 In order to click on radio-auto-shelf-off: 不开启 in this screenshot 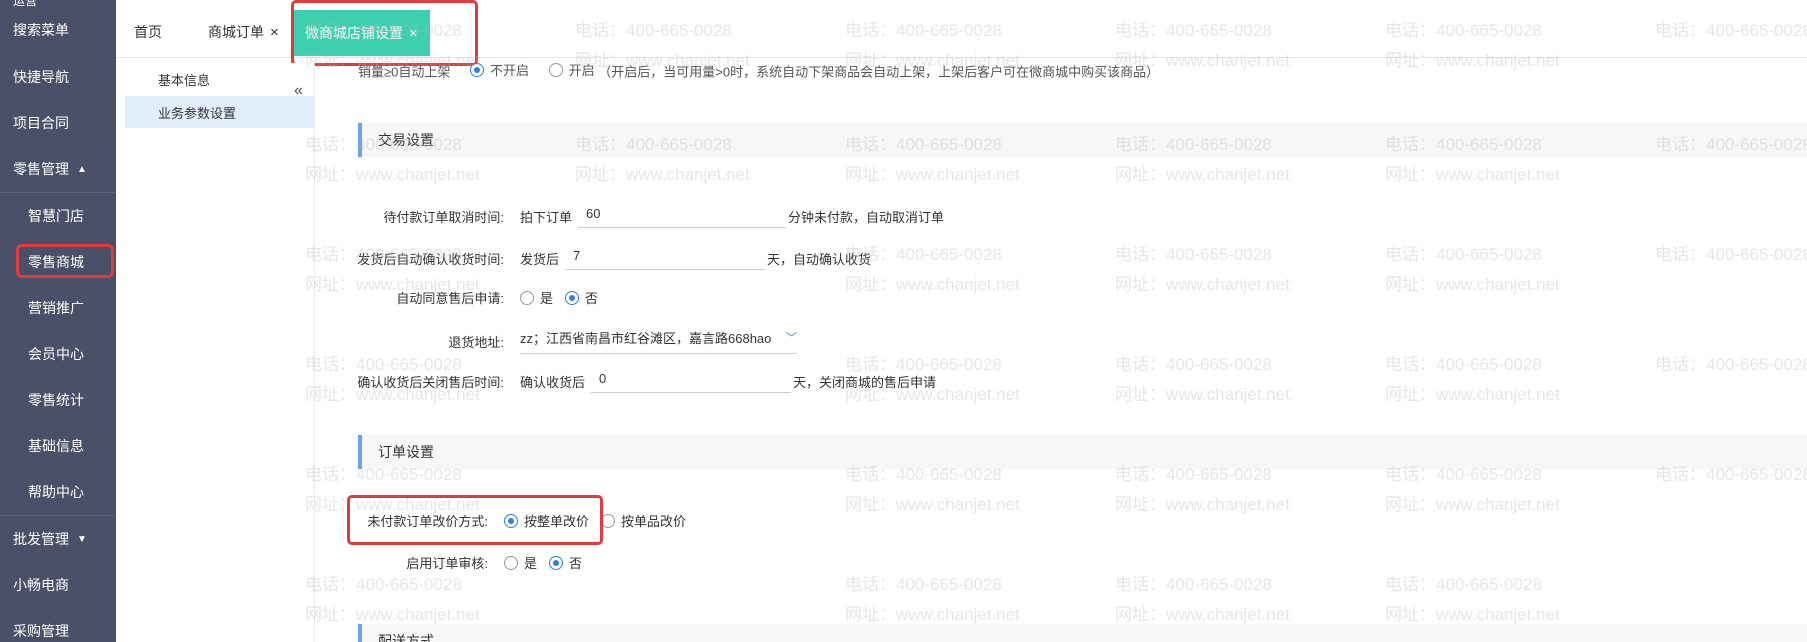, I will do `click(499, 69)`.